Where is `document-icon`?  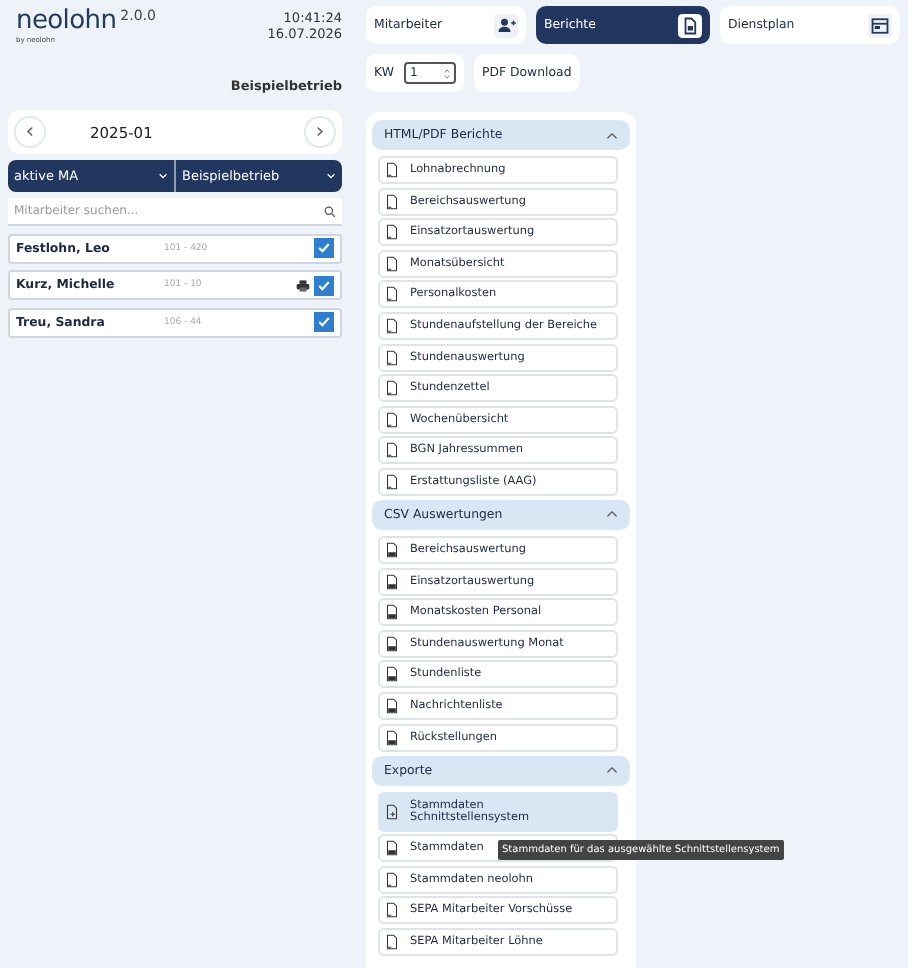 document-icon is located at coordinates (690, 25).